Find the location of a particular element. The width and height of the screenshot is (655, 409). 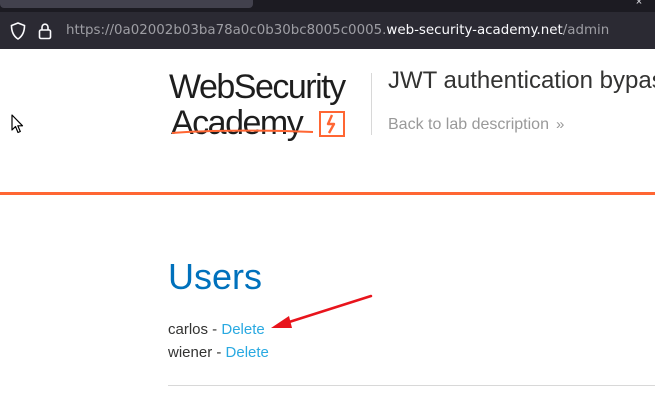

shield-icon is located at coordinates (18, 33).